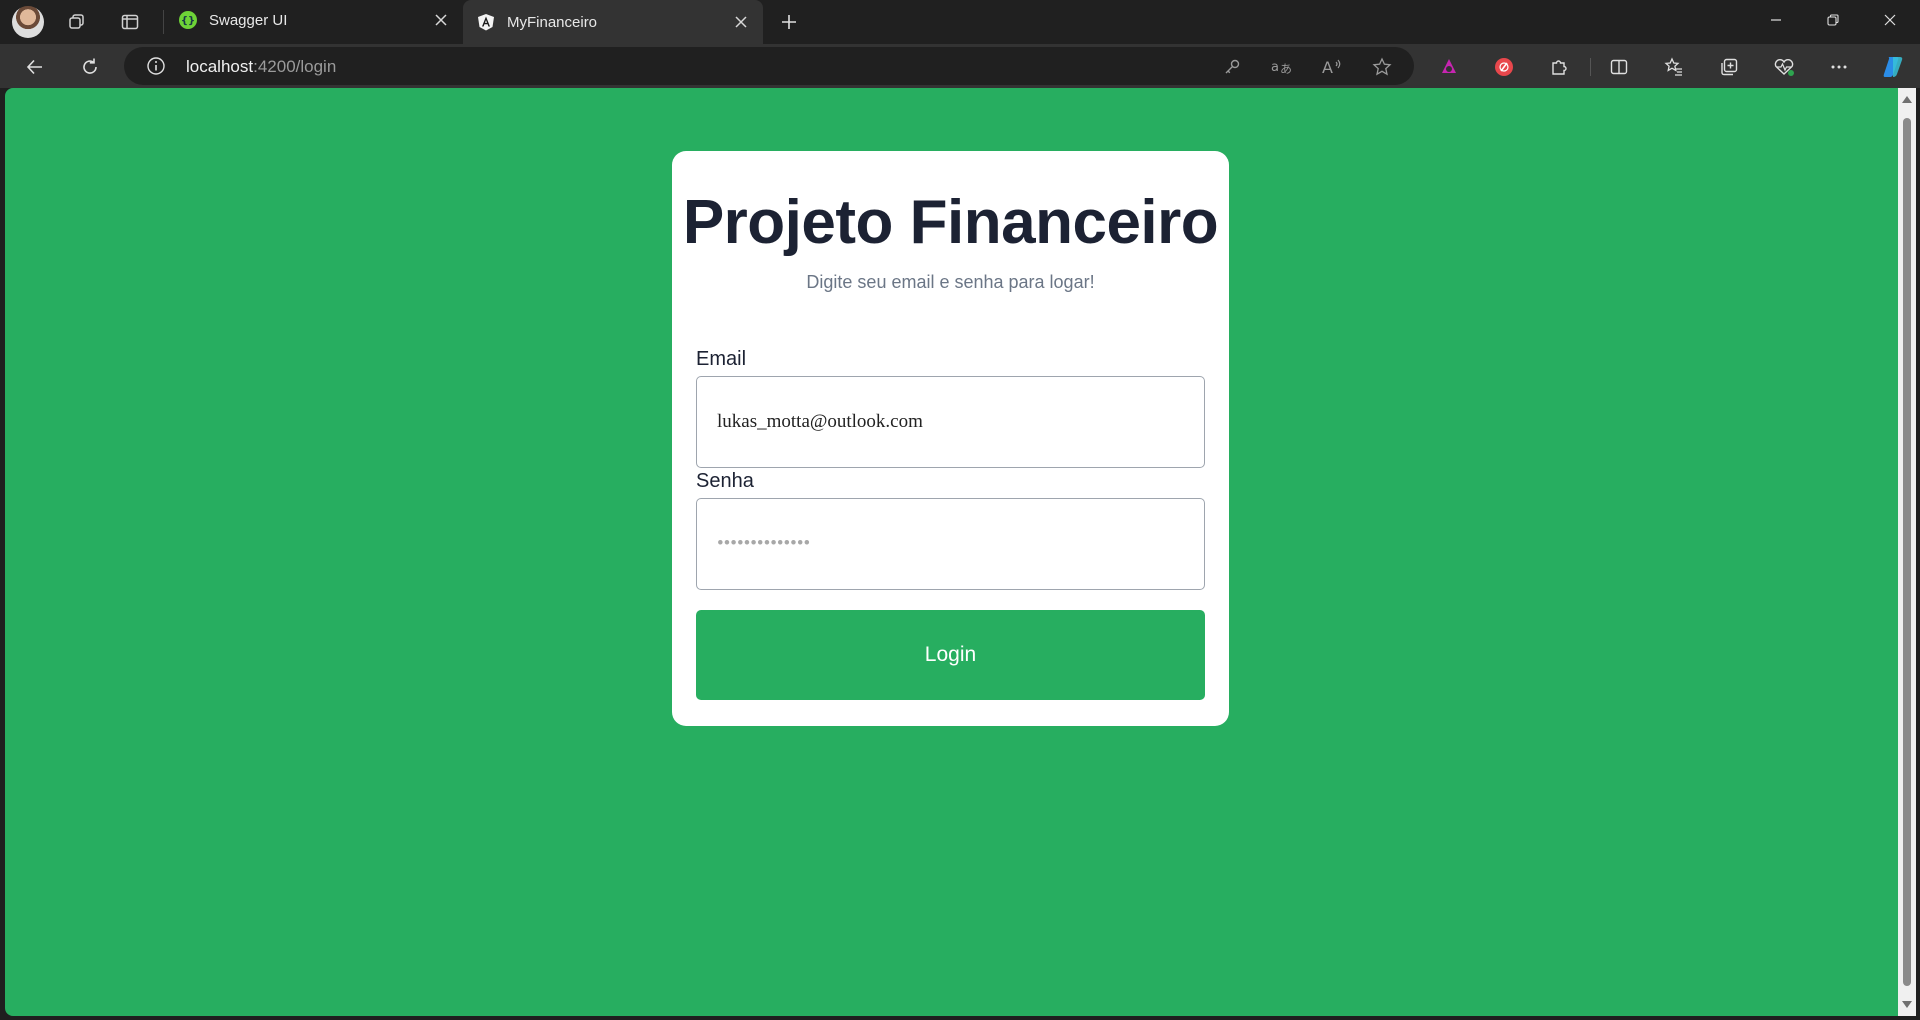 This screenshot has height=1020, width=1920. What do you see at coordinates (721, 359) in the screenshot?
I see `email-label: Email` at bounding box center [721, 359].